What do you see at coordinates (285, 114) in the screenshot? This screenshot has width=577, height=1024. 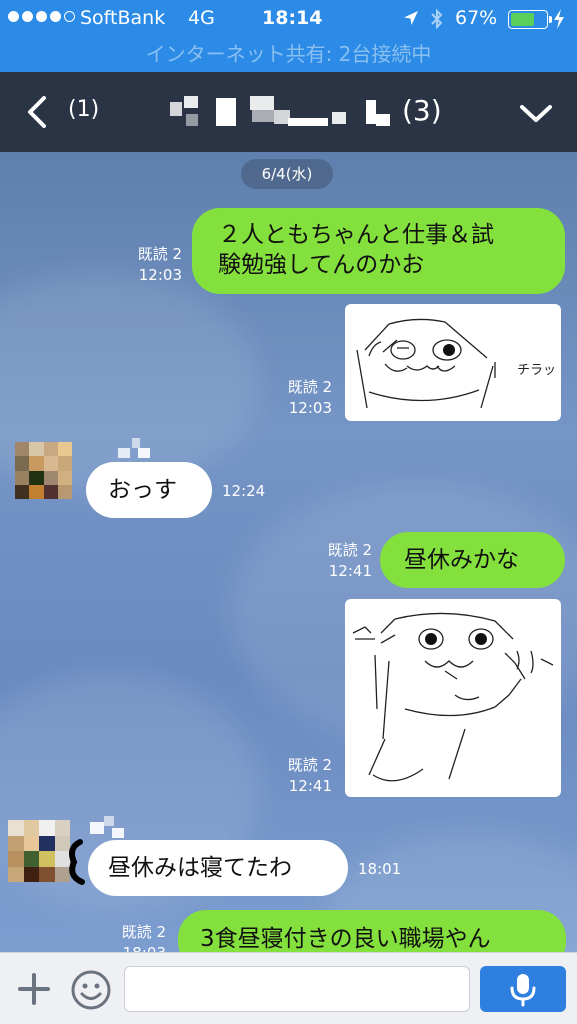 I see `group-name-pixelated` at bounding box center [285, 114].